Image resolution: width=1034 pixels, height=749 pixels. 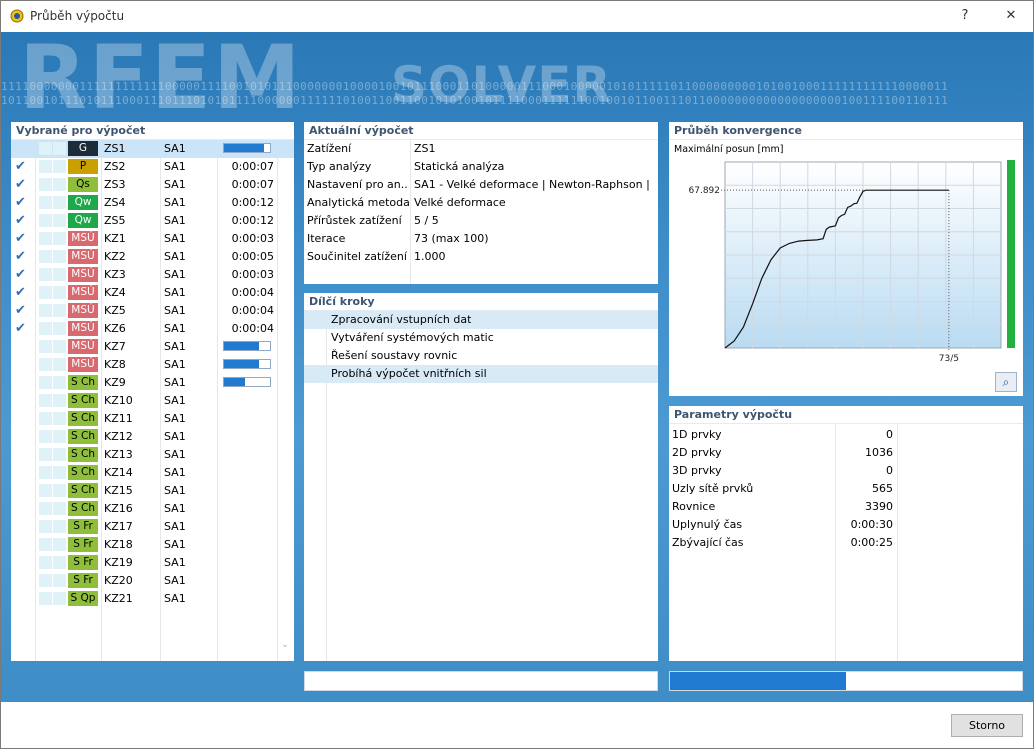 What do you see at coordinates (152, 239) in the screenshot?
I see `load-row: ✔ MSÚ KZ1 SA1 0:00:03` at bounding box center [152, 239].